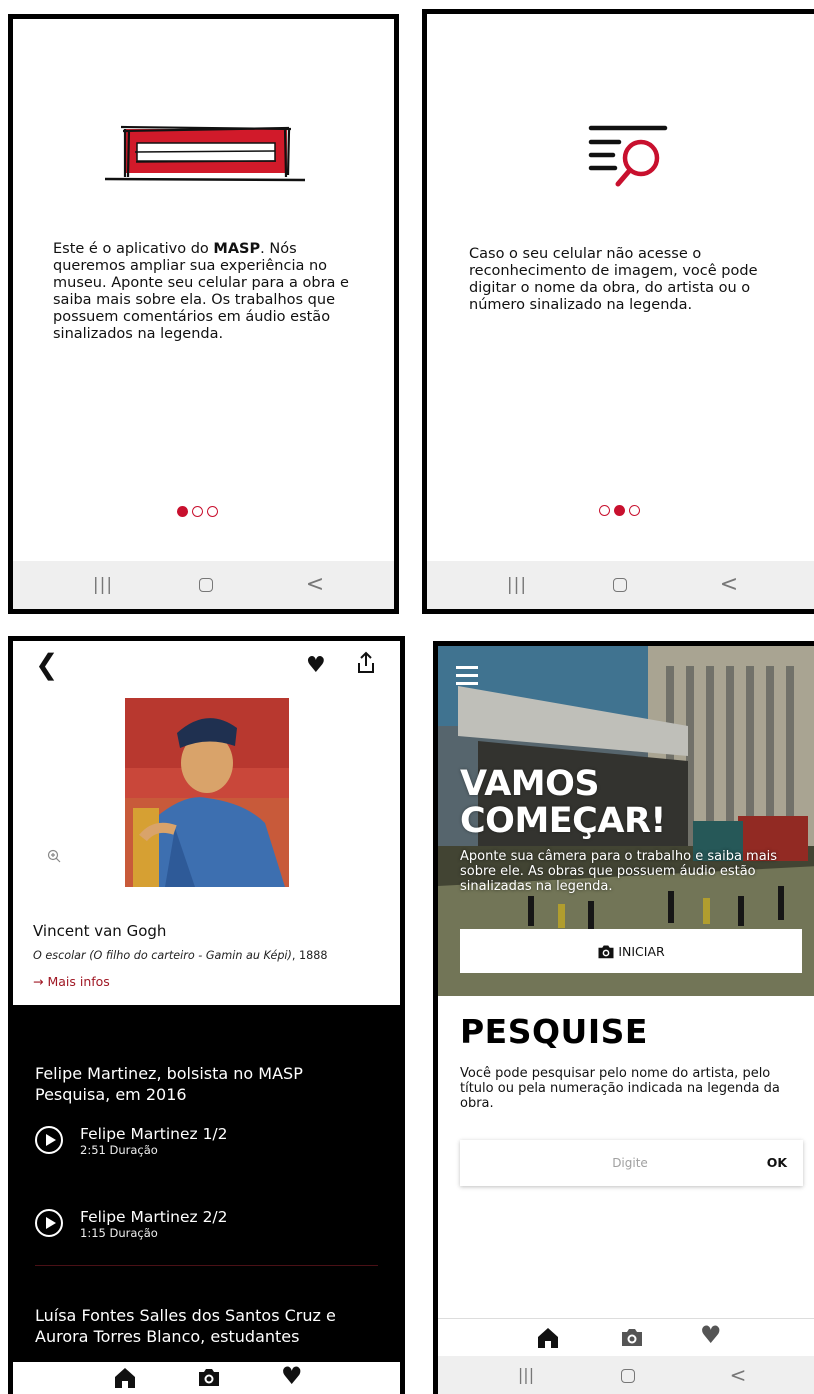 Image resolution: width=814 pixels, height=1394 pixels. I want to click on start-camera-button: INICIAR, so click(631, 951).